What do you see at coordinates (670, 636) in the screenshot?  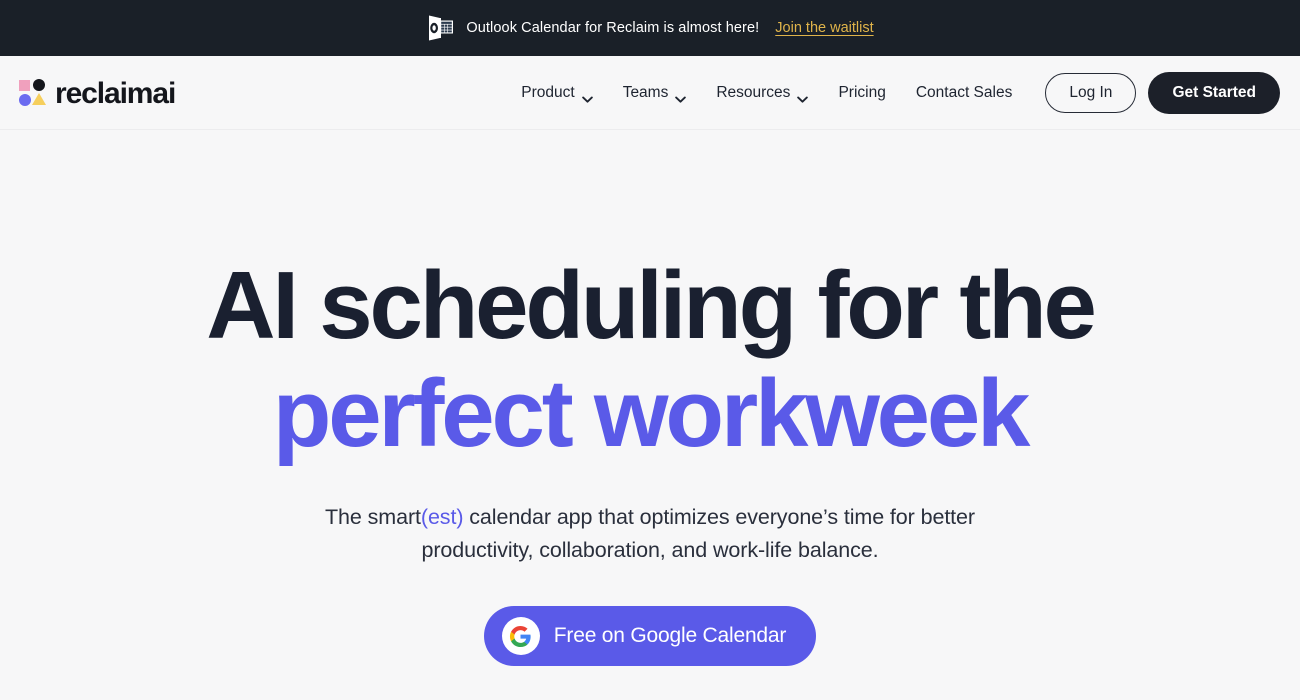 I see `cta-label: Free on Google Calendar` at bounding box center [670, 636].